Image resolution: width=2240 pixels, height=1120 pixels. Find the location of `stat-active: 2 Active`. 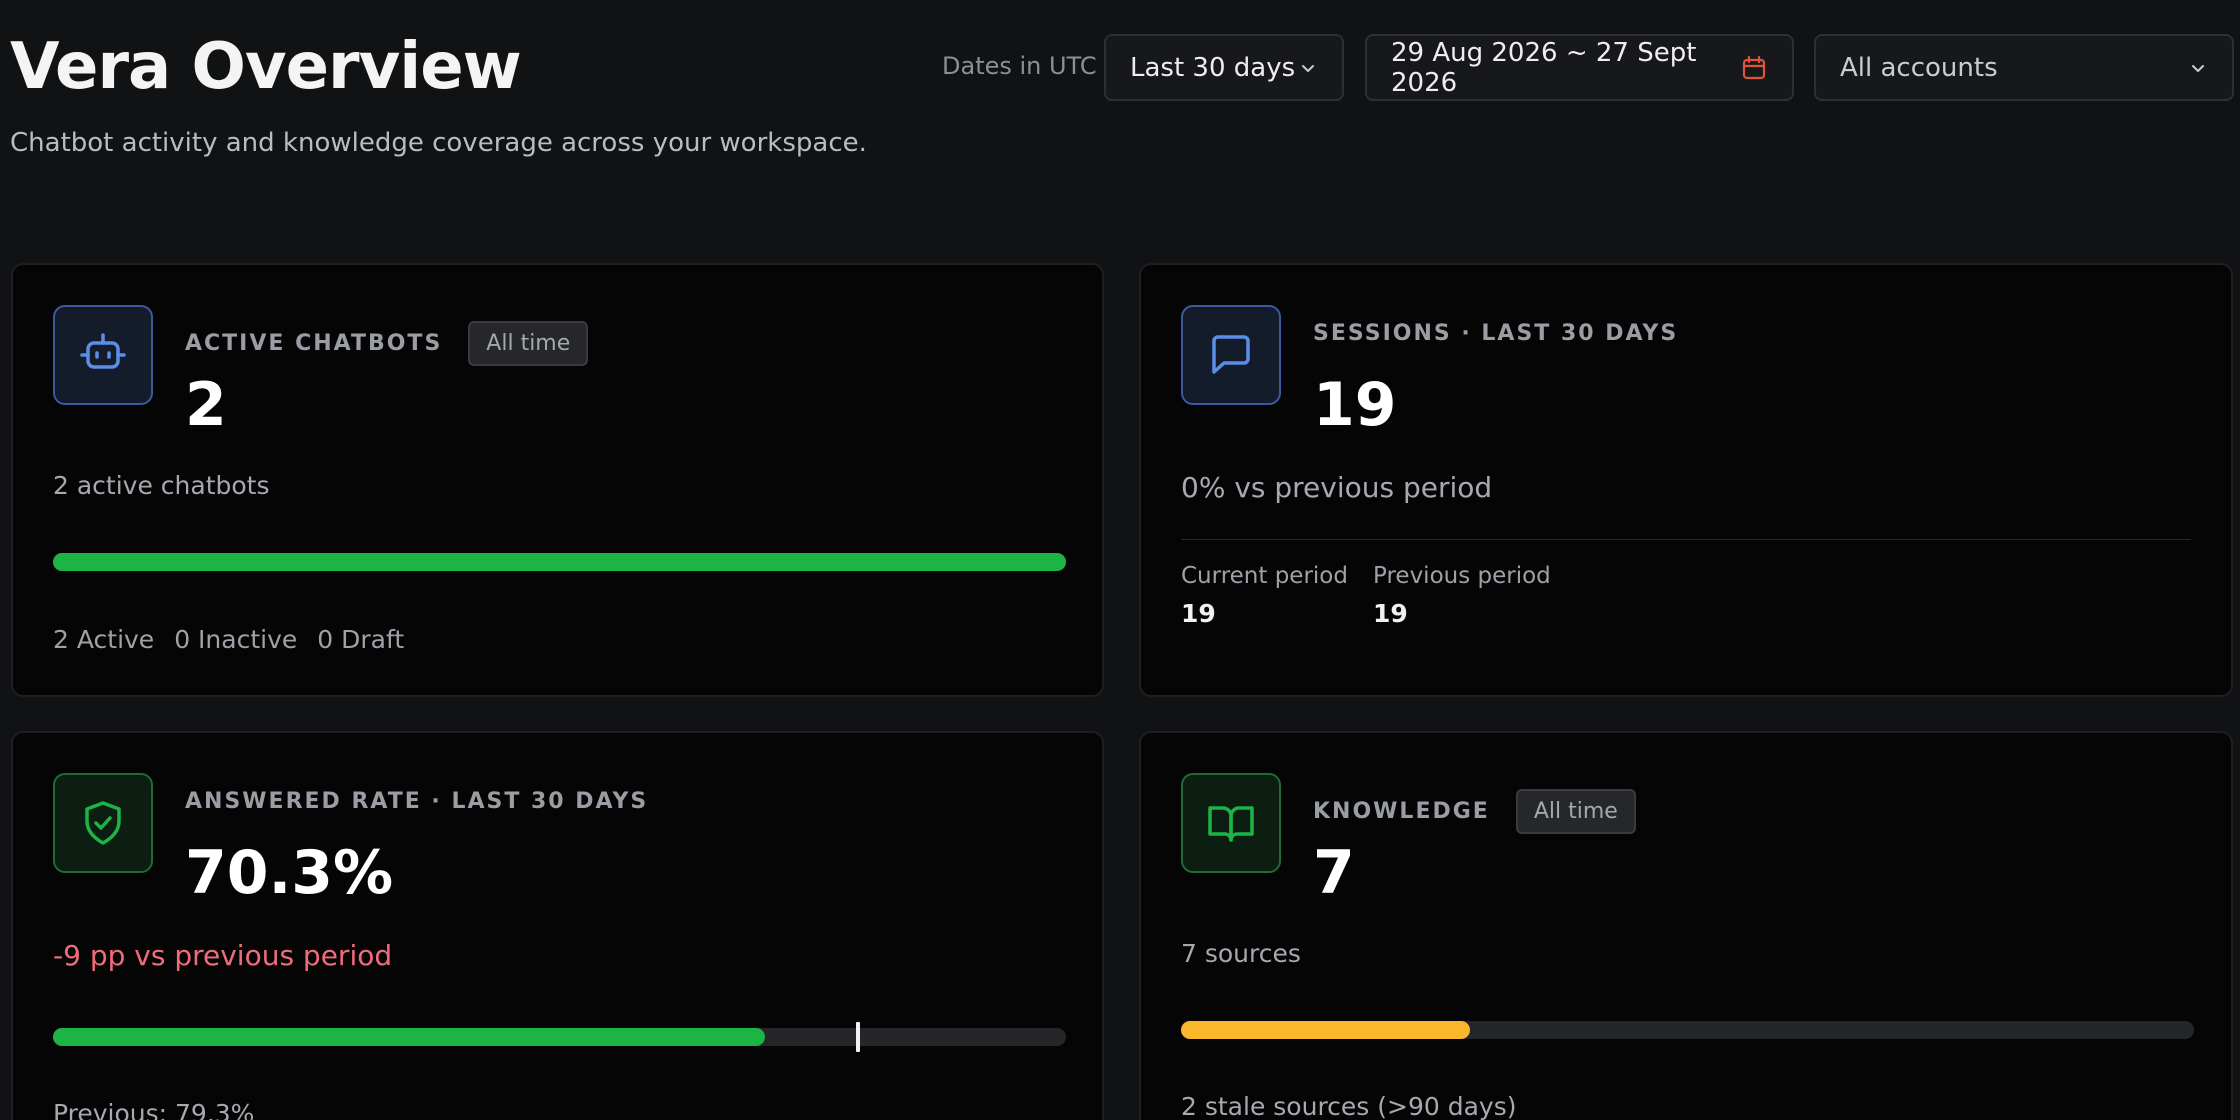

stat-active: 2 Active is located at coordinates (104, 639).